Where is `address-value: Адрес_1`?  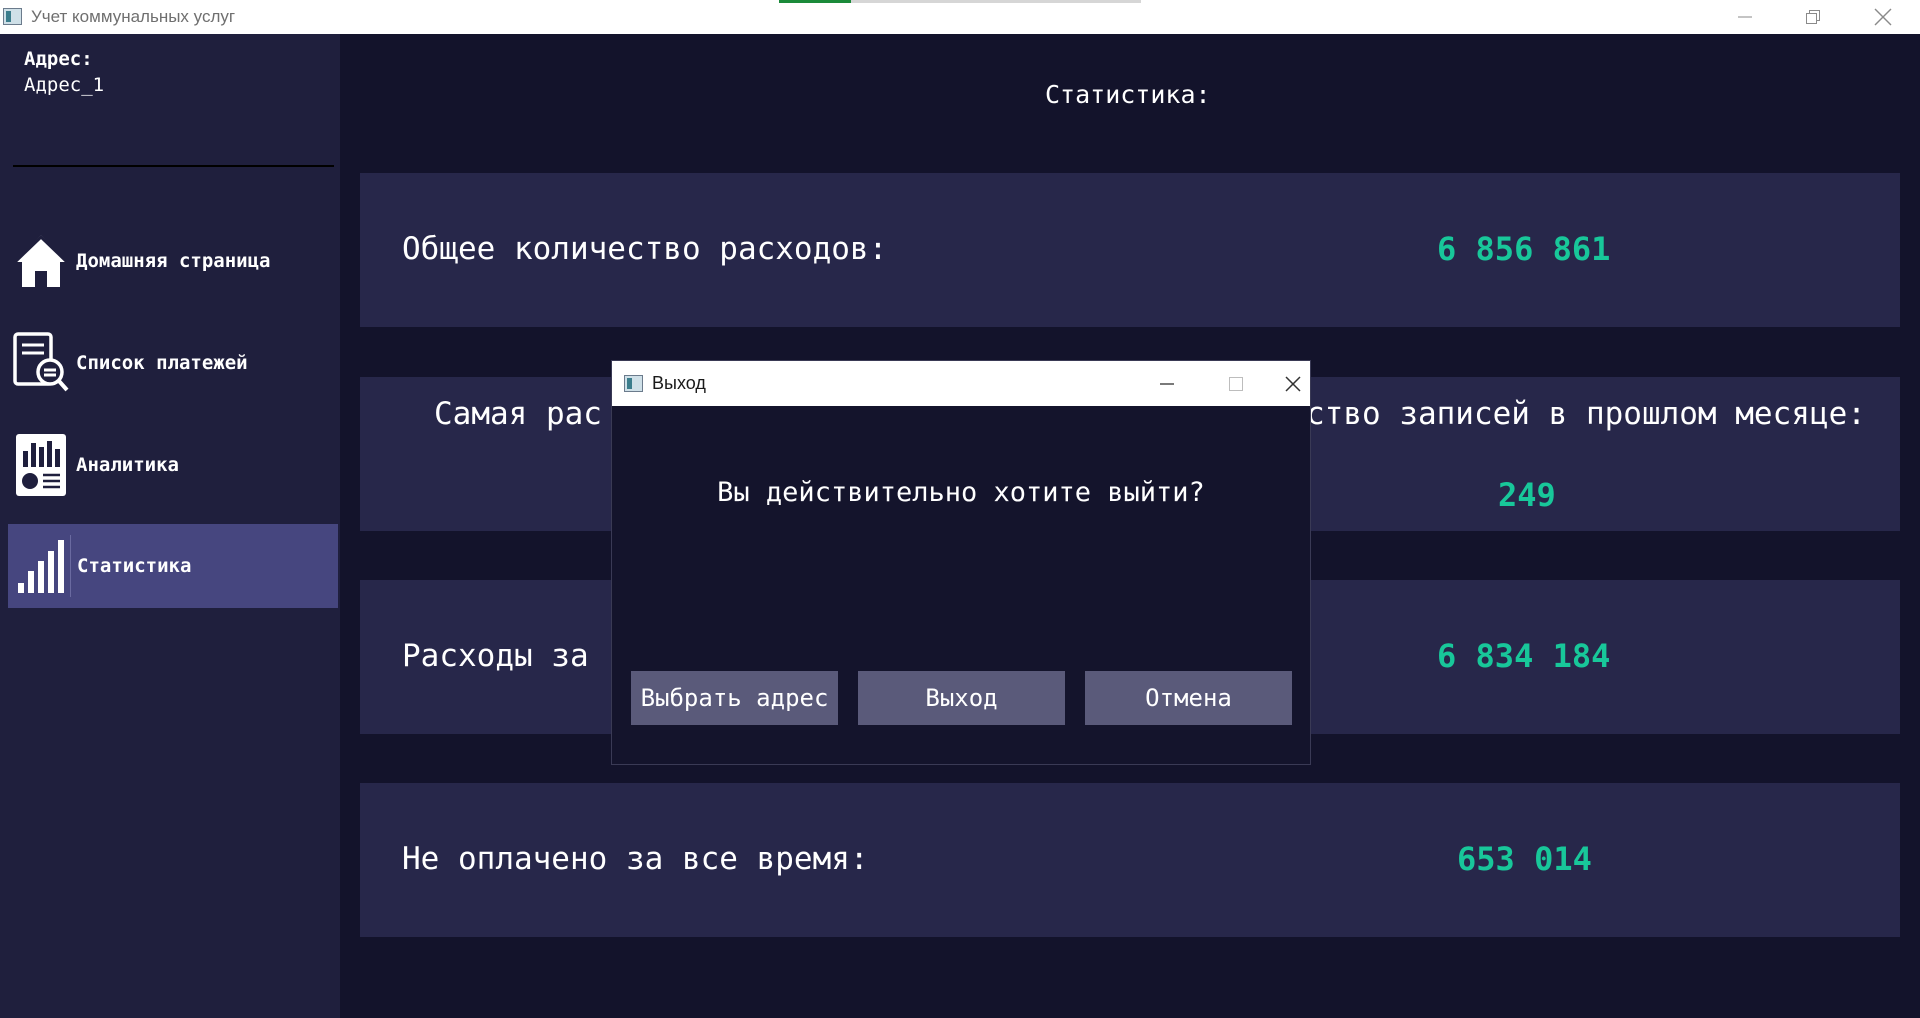
address-value: Адрес_1 is located at coordinates (64, 85).